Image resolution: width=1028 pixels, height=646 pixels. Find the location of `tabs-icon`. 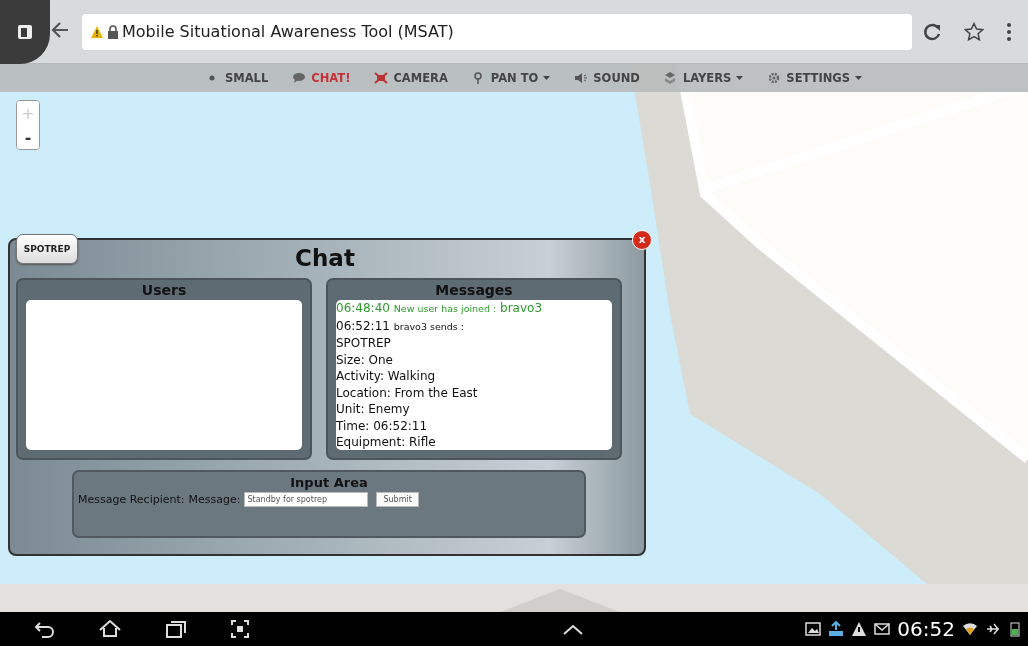

tabs-icon is located at coordinates (25, 31).